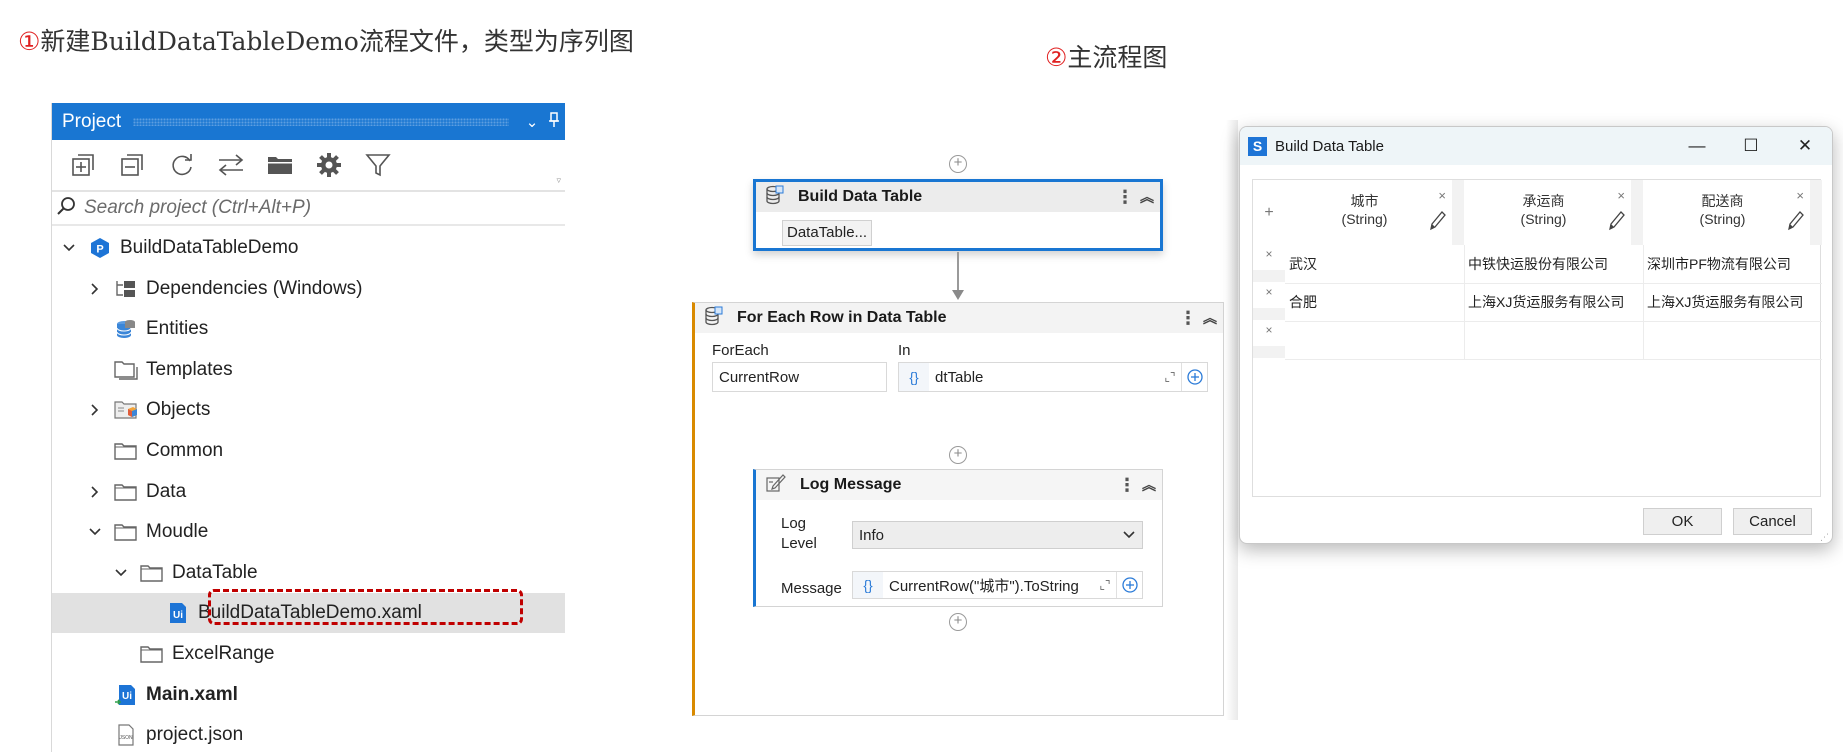  What do you see at coordinates (1554, 264) in the screenshot?
I see `table-cell: 中铁快运股份有限公司` at bounding box center [1554, 264].